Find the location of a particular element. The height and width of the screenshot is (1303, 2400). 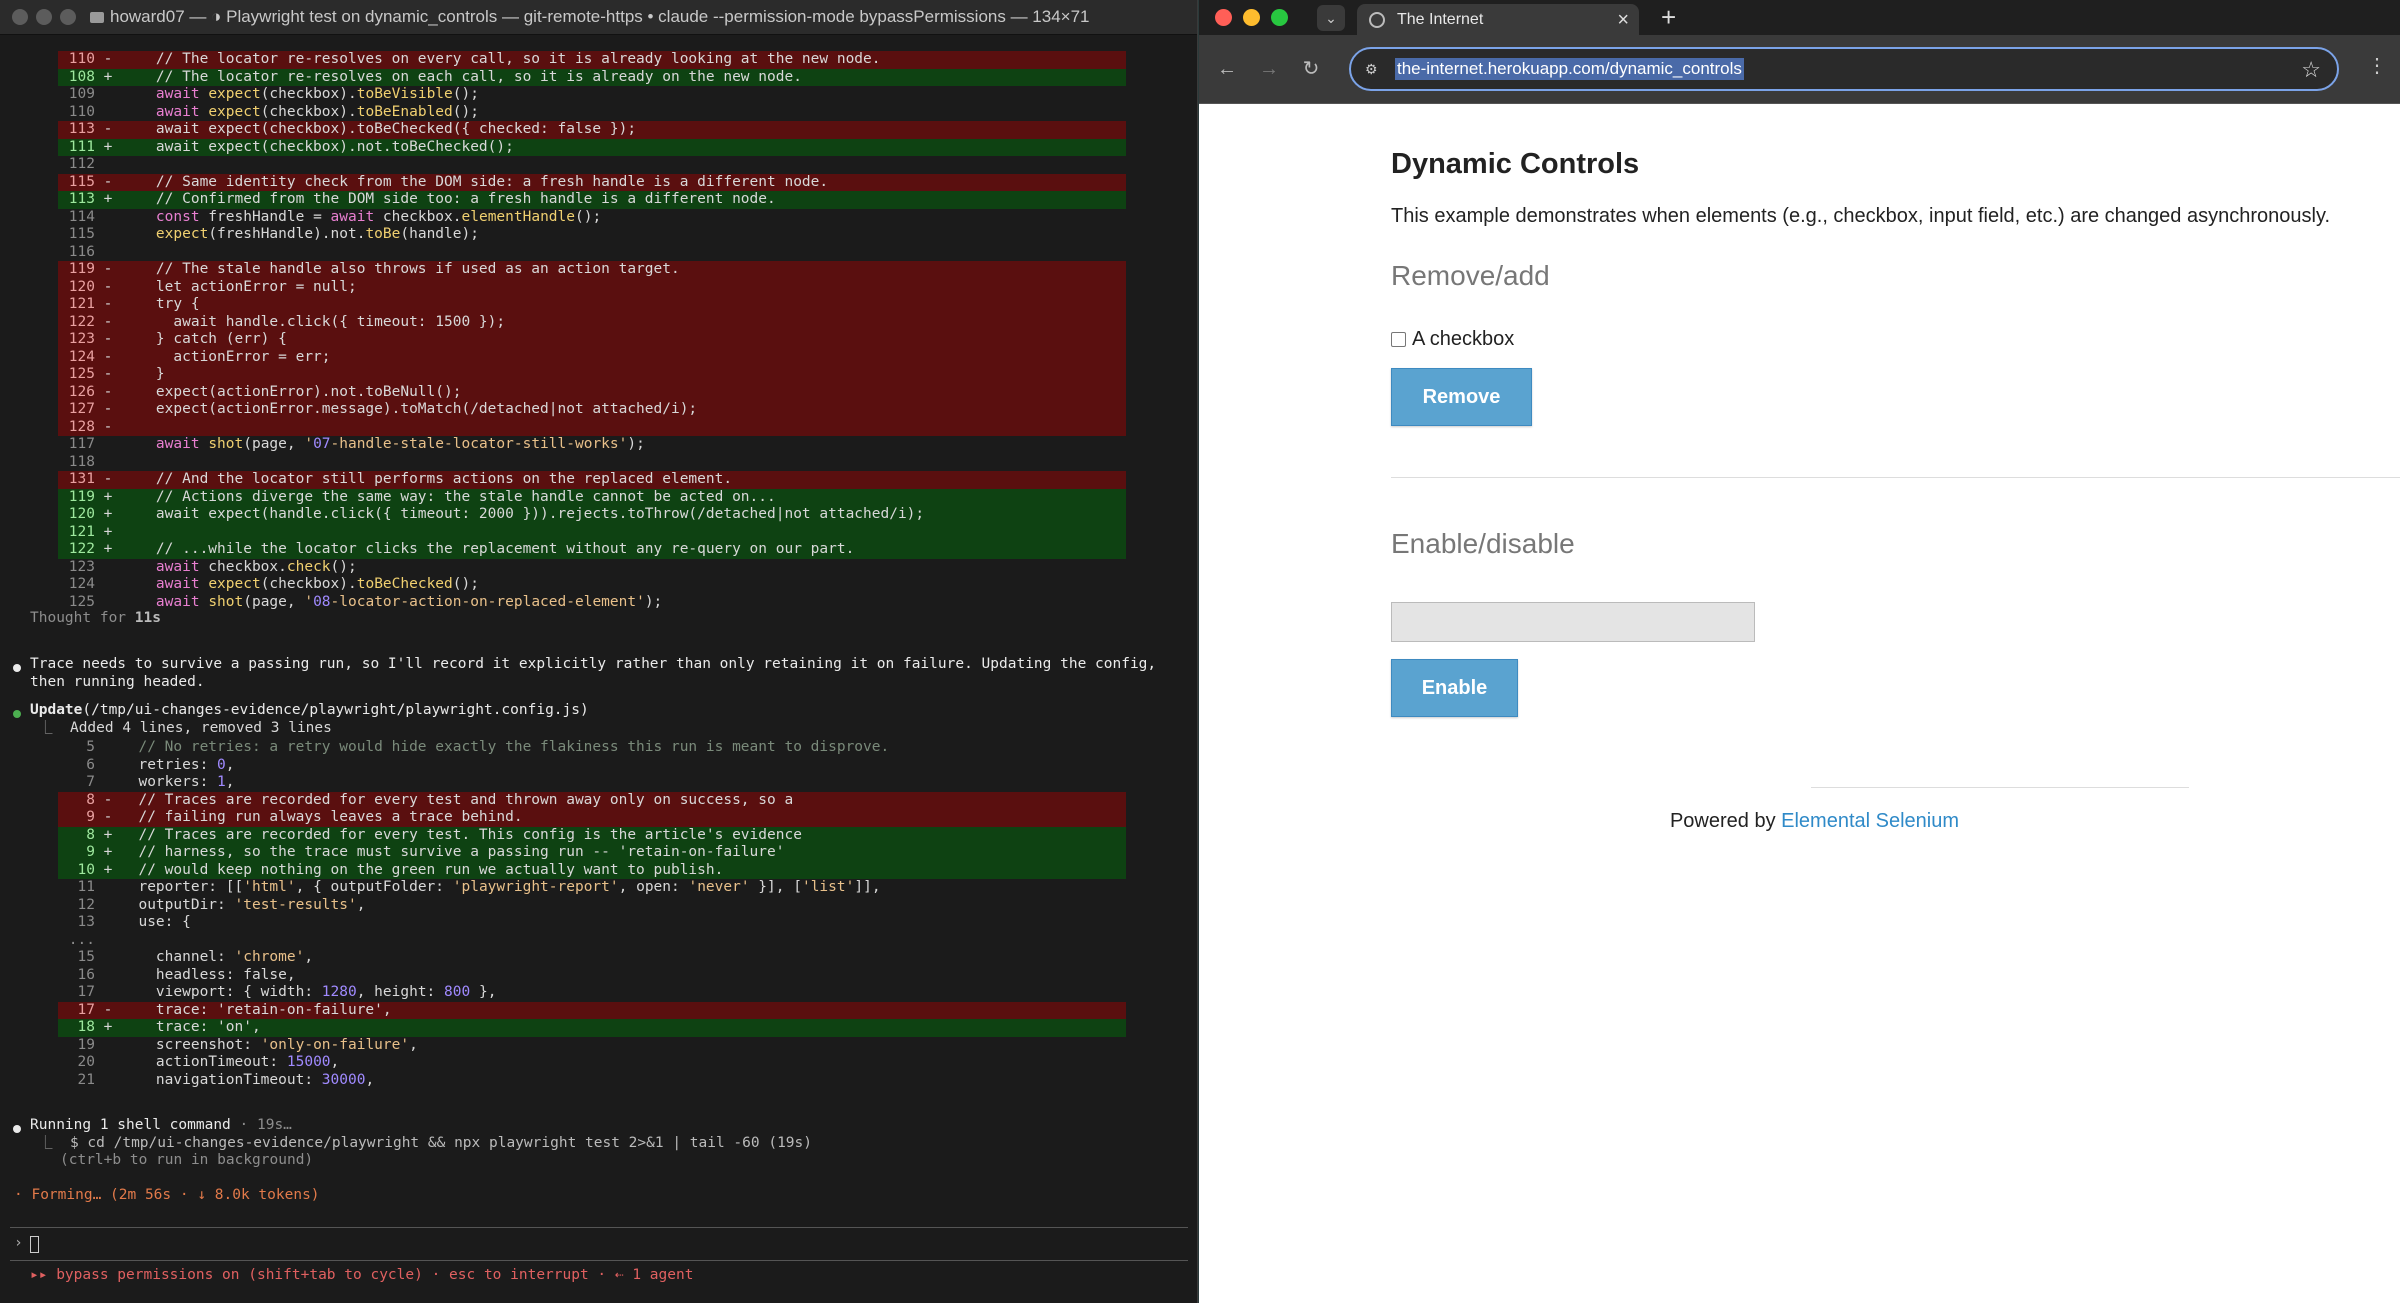

diff-line-number: 113 is located at coordinates (81, 129).